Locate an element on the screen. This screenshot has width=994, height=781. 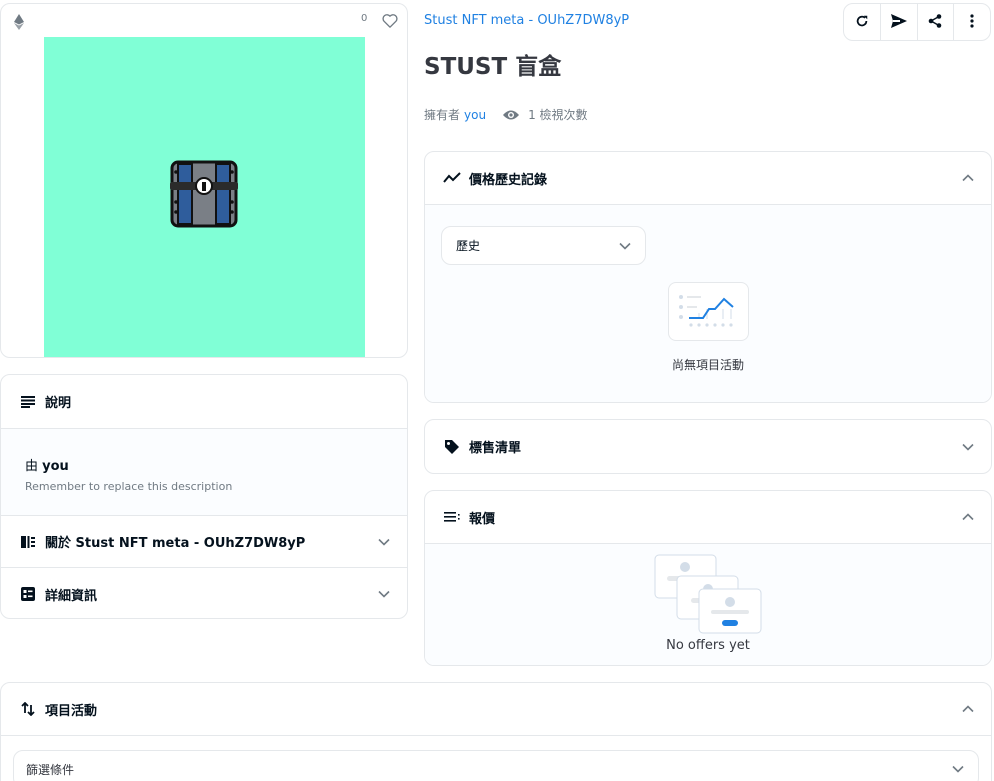
transfer-button is located at coordinates (899, 22).